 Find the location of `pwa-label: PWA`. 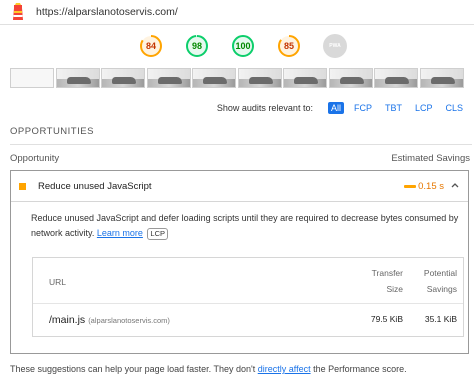

pwa-label: PWA is located at coordinates (335, 46).